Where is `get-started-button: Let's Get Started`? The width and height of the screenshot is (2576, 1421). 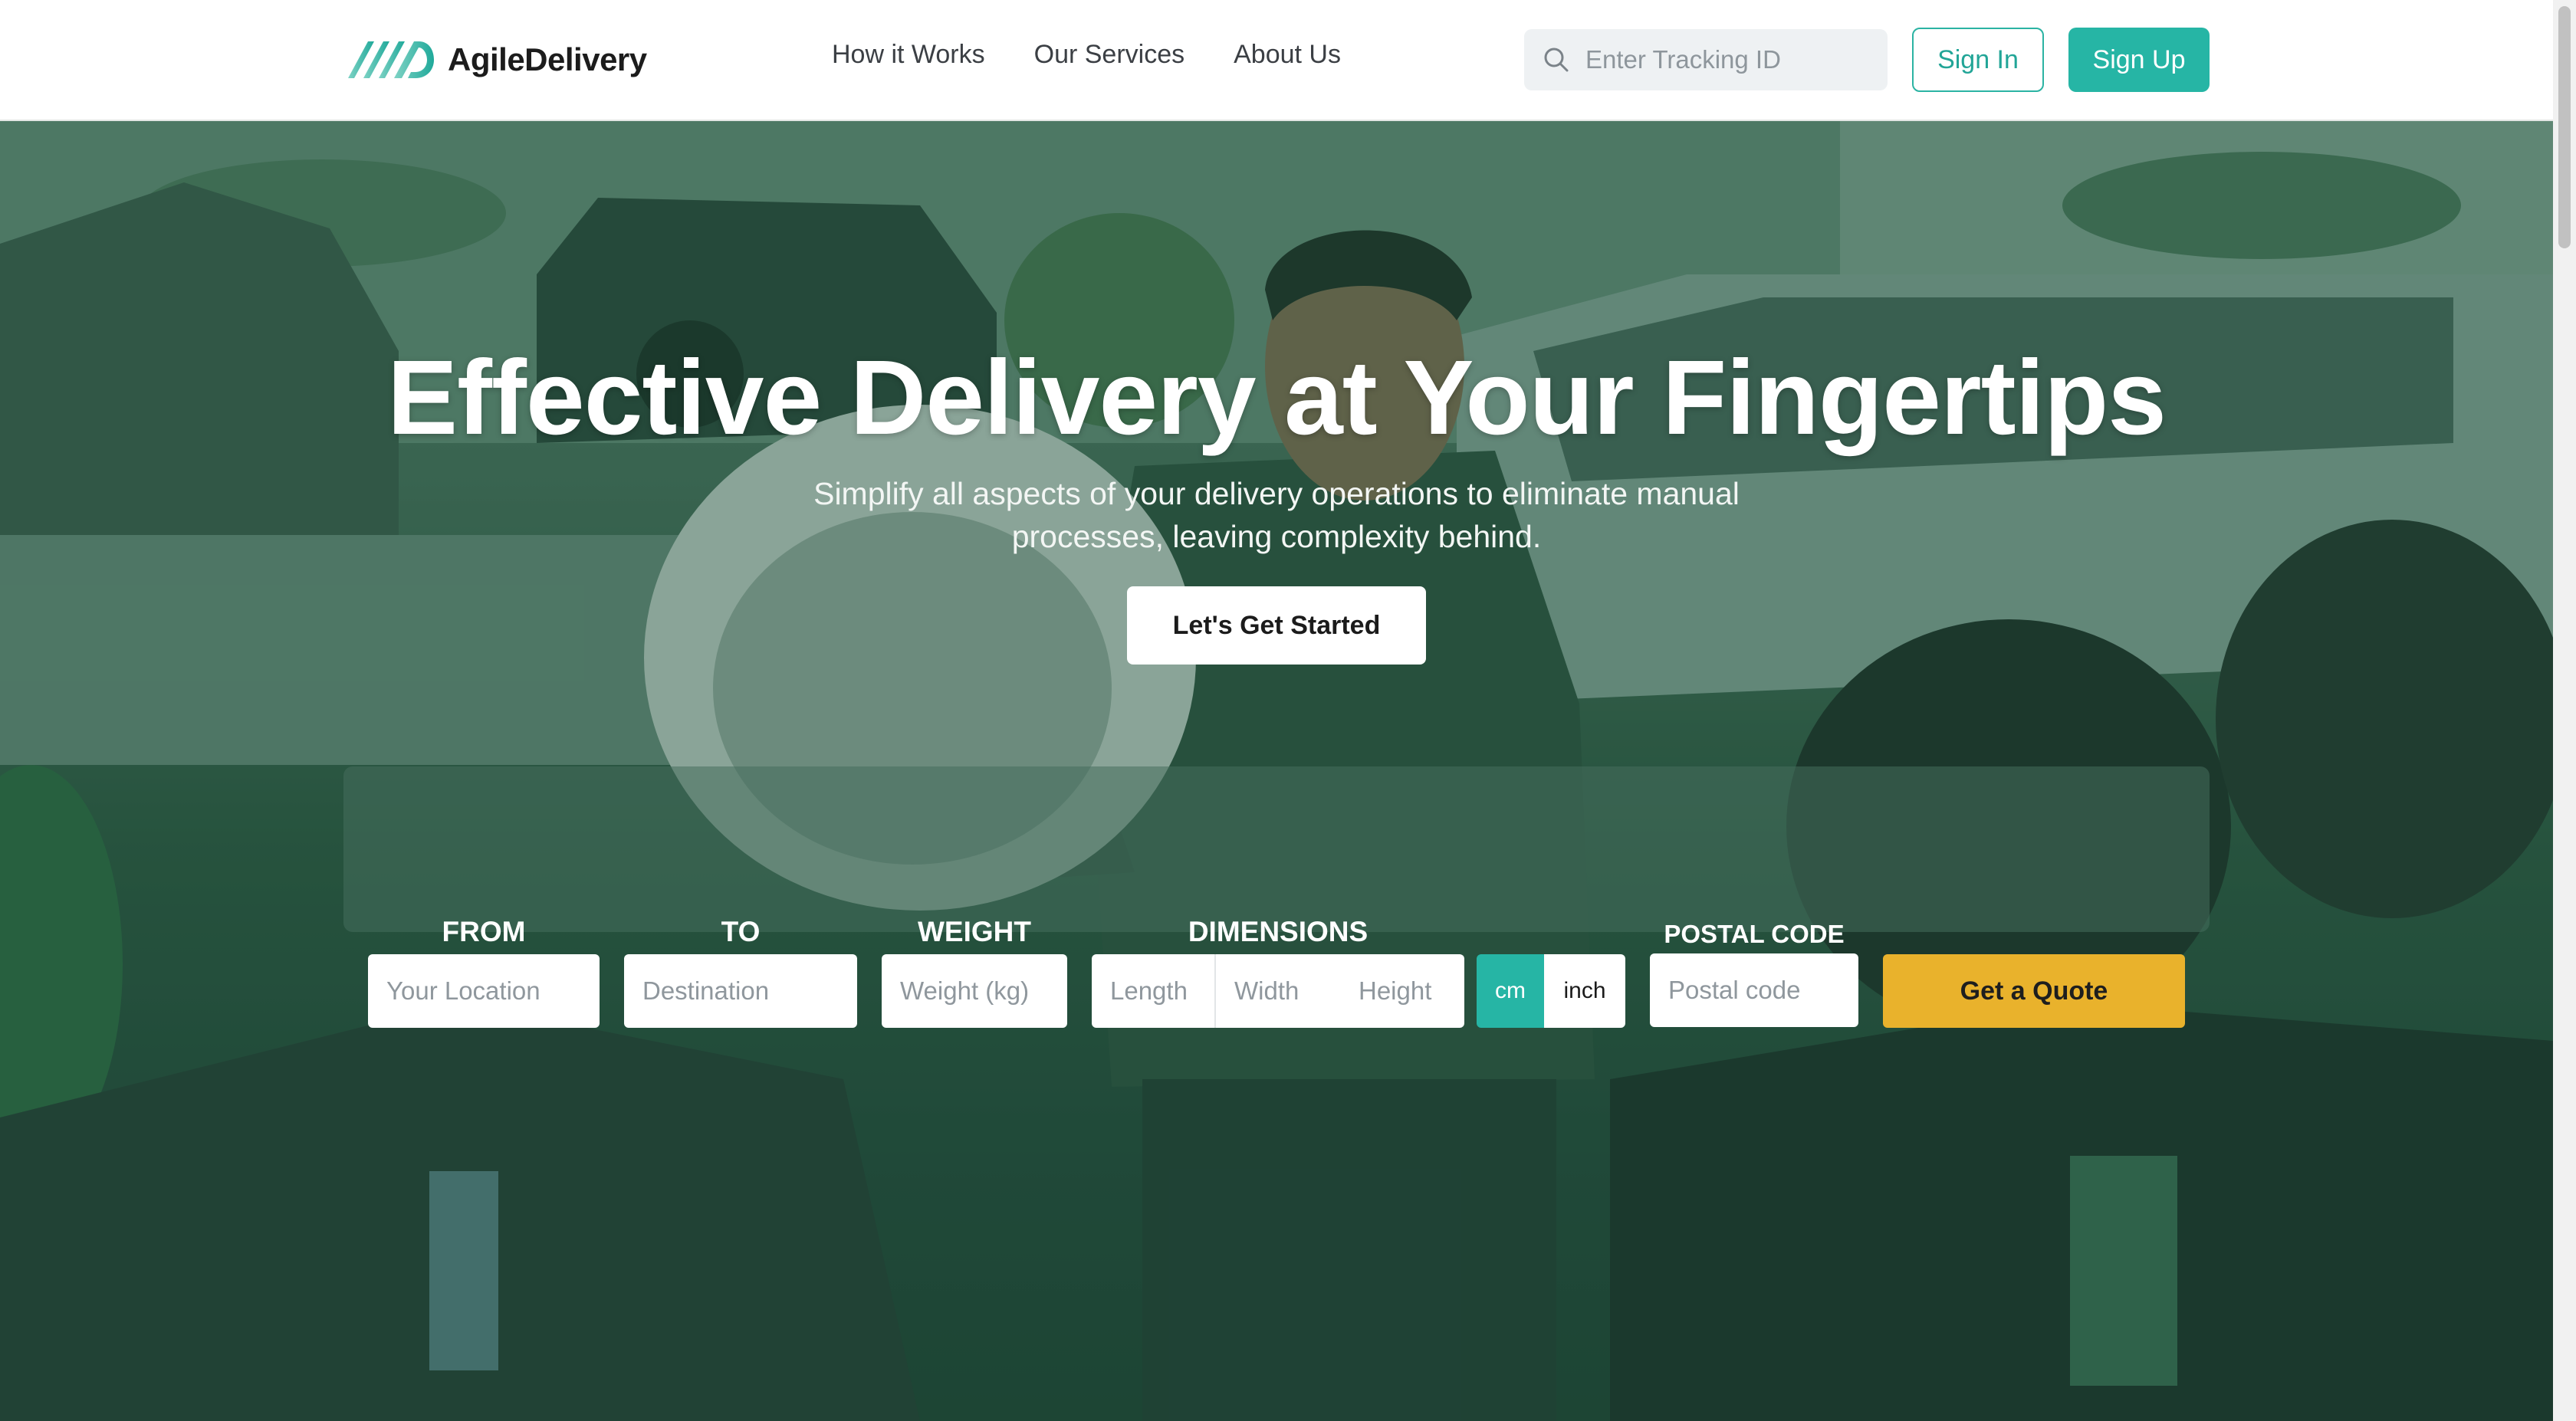 get-started-button: Let's Get Started is located at coordinates (1276, 625).